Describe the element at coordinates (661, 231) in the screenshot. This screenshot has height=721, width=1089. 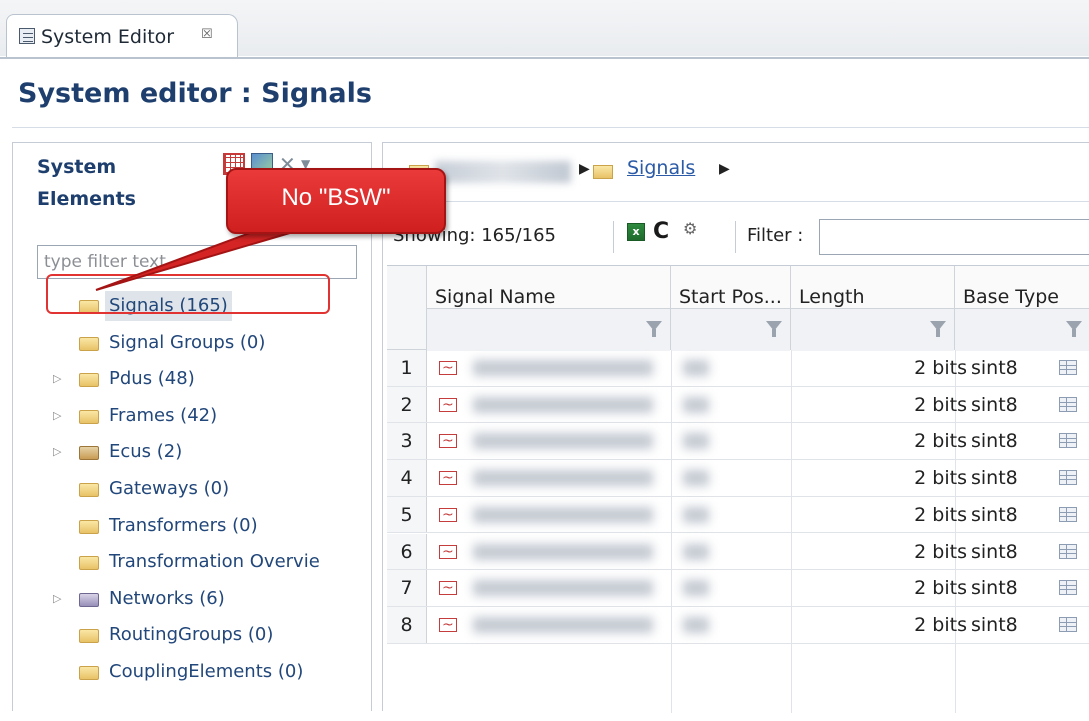
I see `refresh-icon: C` at that location.